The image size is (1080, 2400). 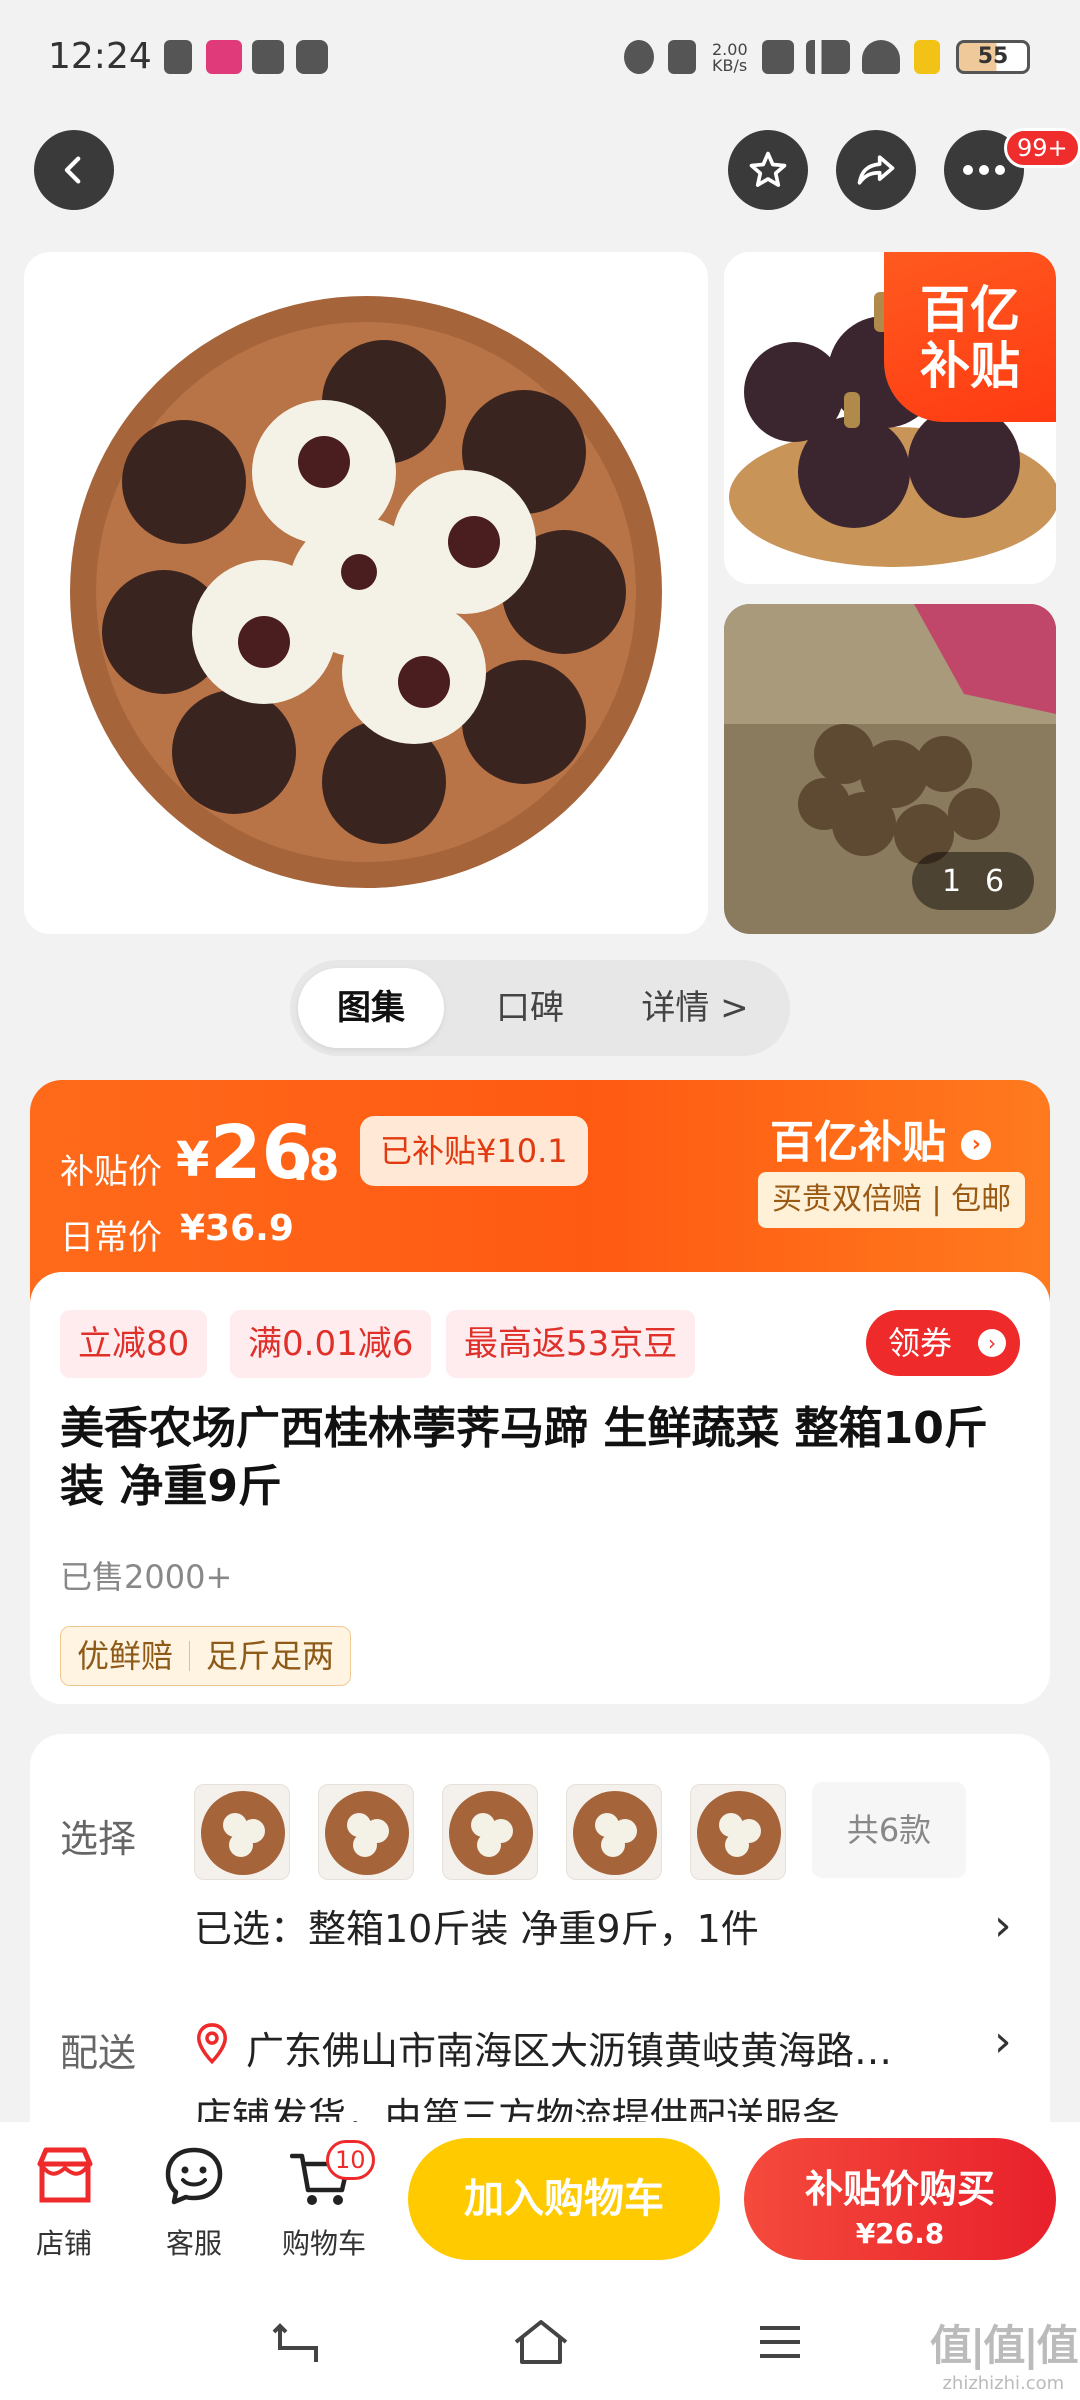 I want to click on alarm-icon, so click(x=639, y=57).